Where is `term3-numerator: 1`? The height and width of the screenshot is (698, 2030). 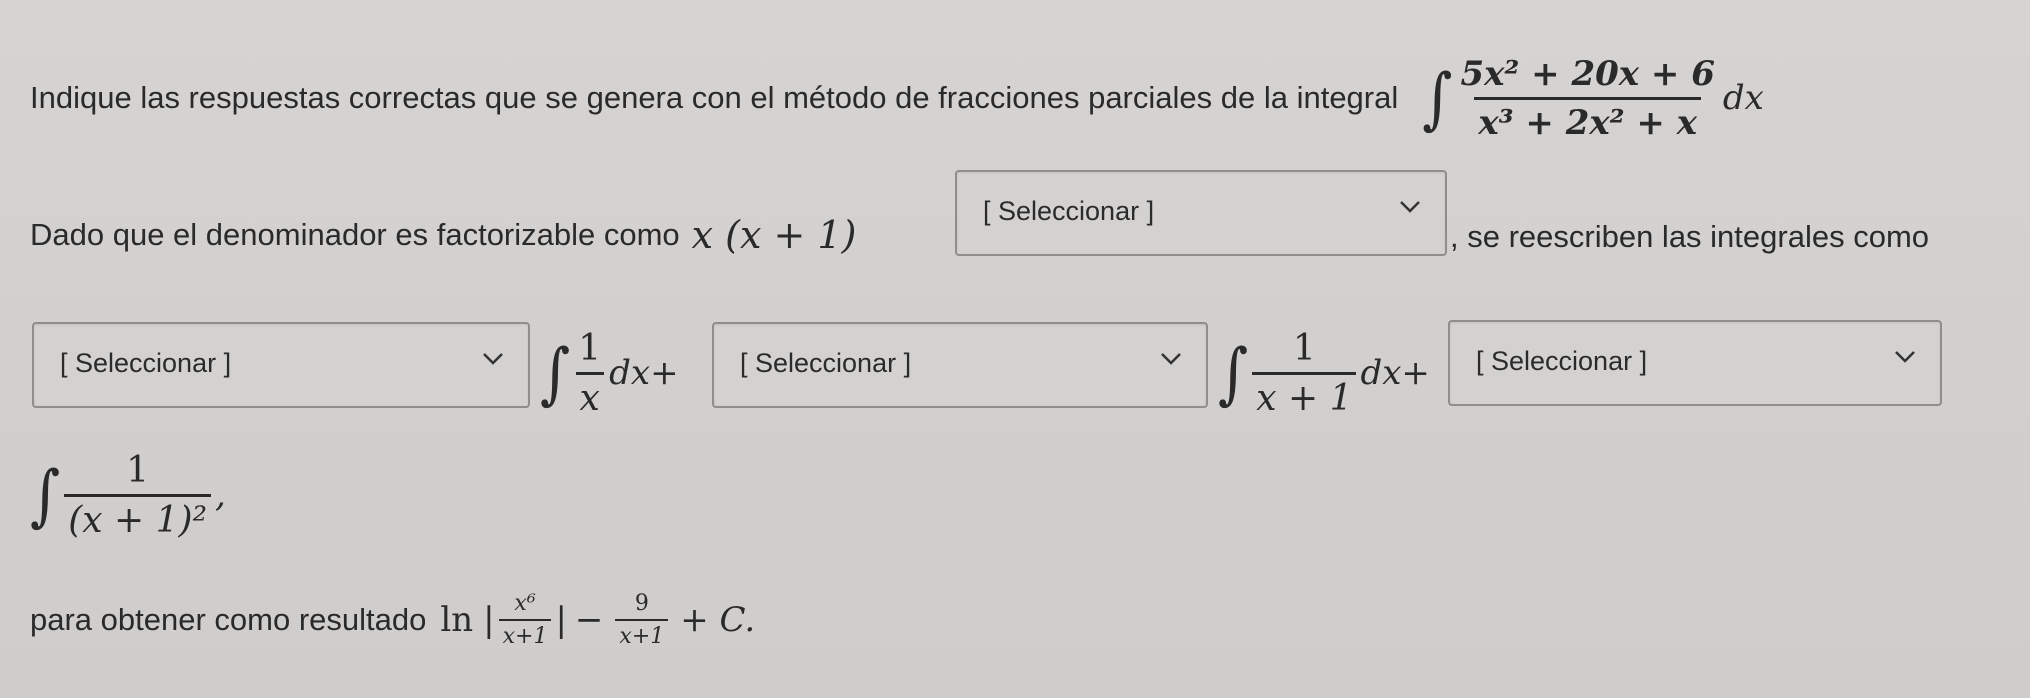 term3-numerator: 1 is located at coordinates (138, 470).